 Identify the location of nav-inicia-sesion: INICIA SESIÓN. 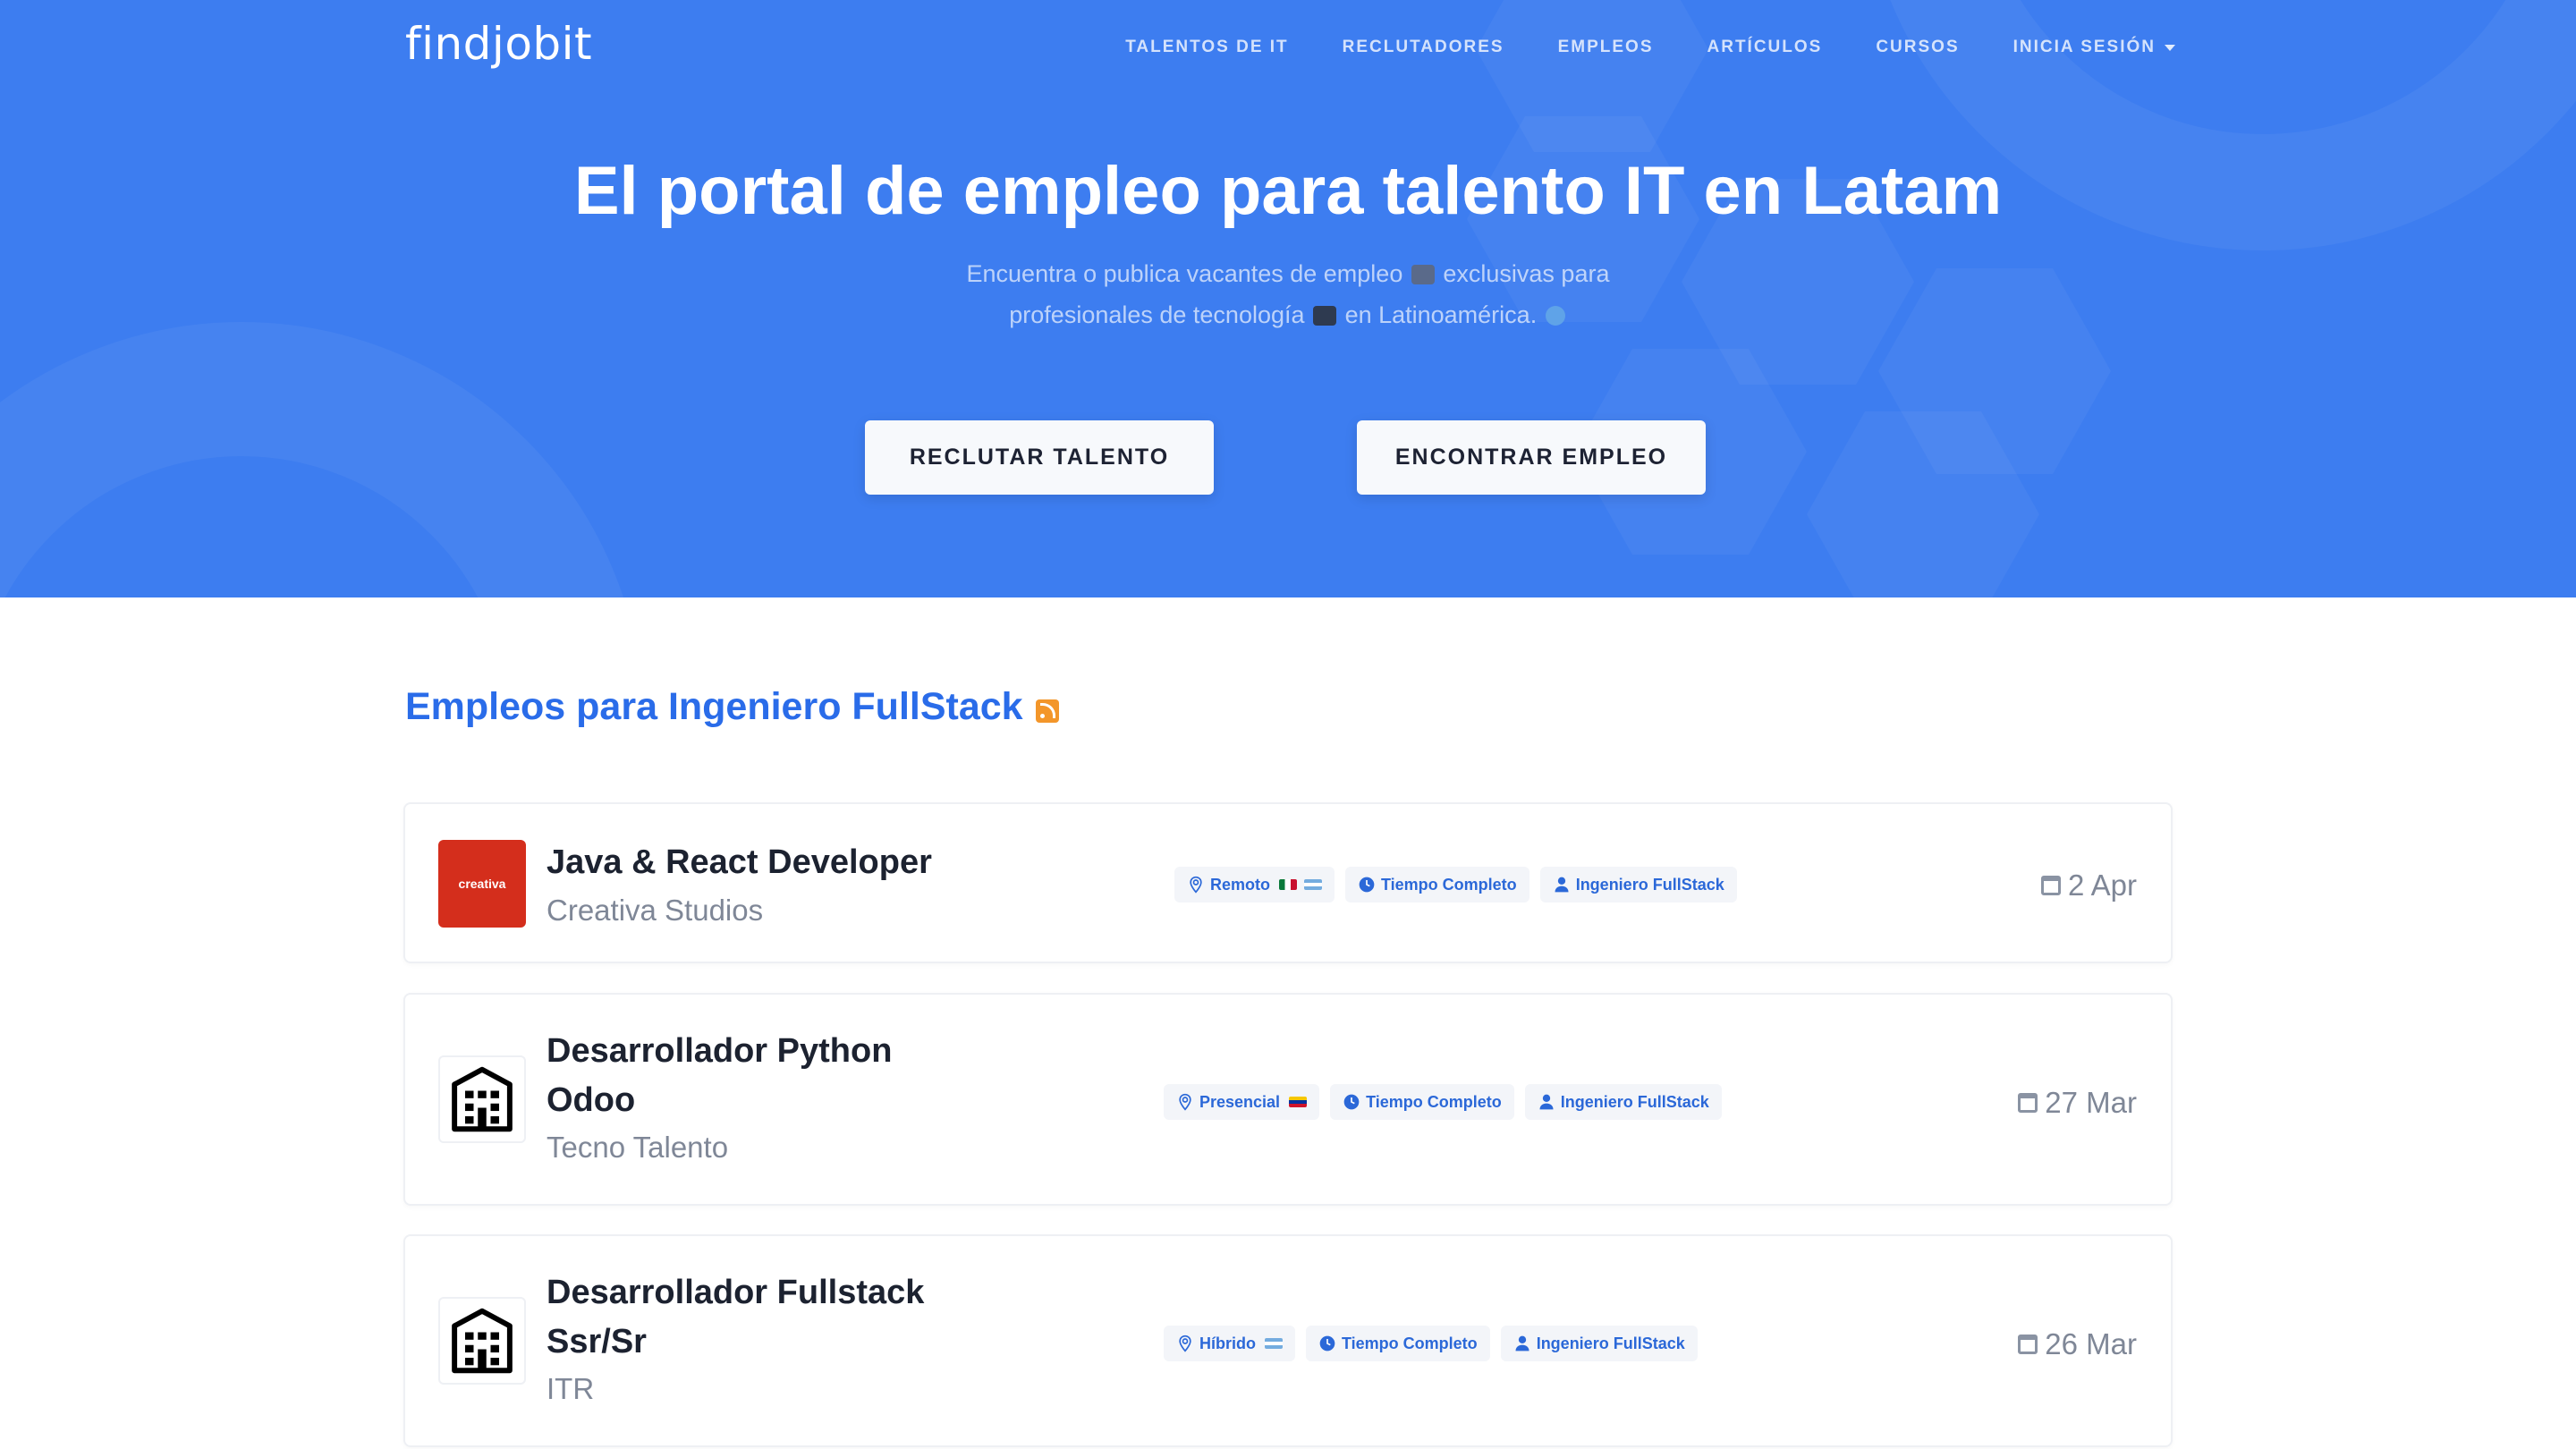
(2094, 47).